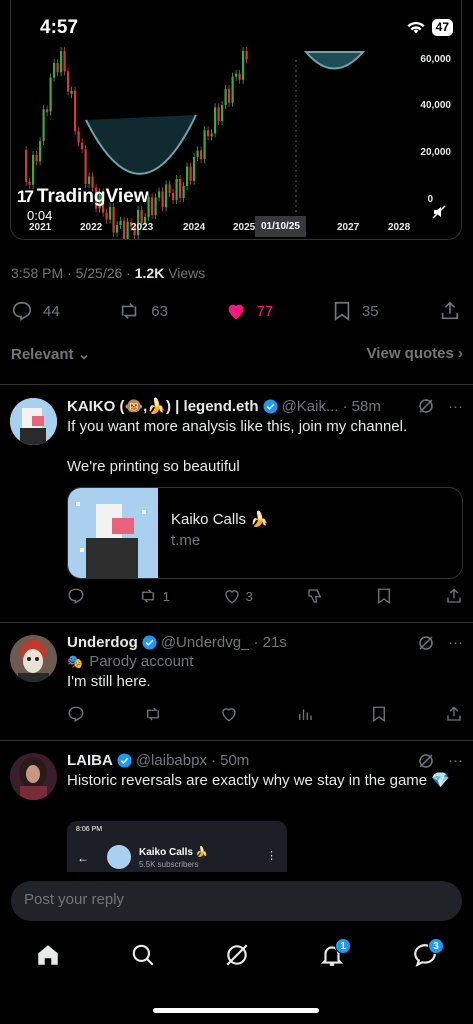  What do you see at coordinates (109, 681) in the screenshot?
I see `reply-text: I'm still here.` at bounding box center [109, 681].